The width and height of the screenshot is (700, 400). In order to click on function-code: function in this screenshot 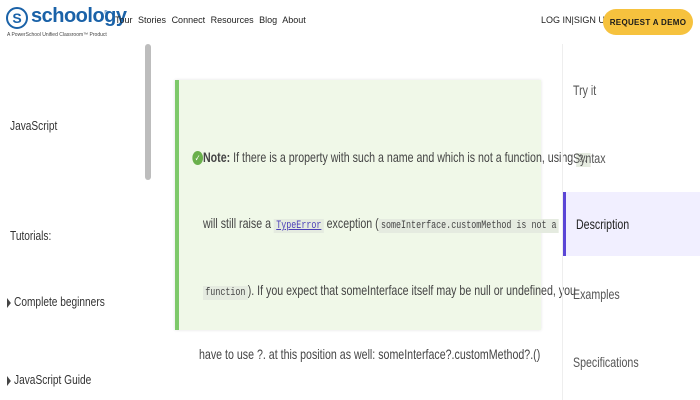, I will do `click(225, 293)`.